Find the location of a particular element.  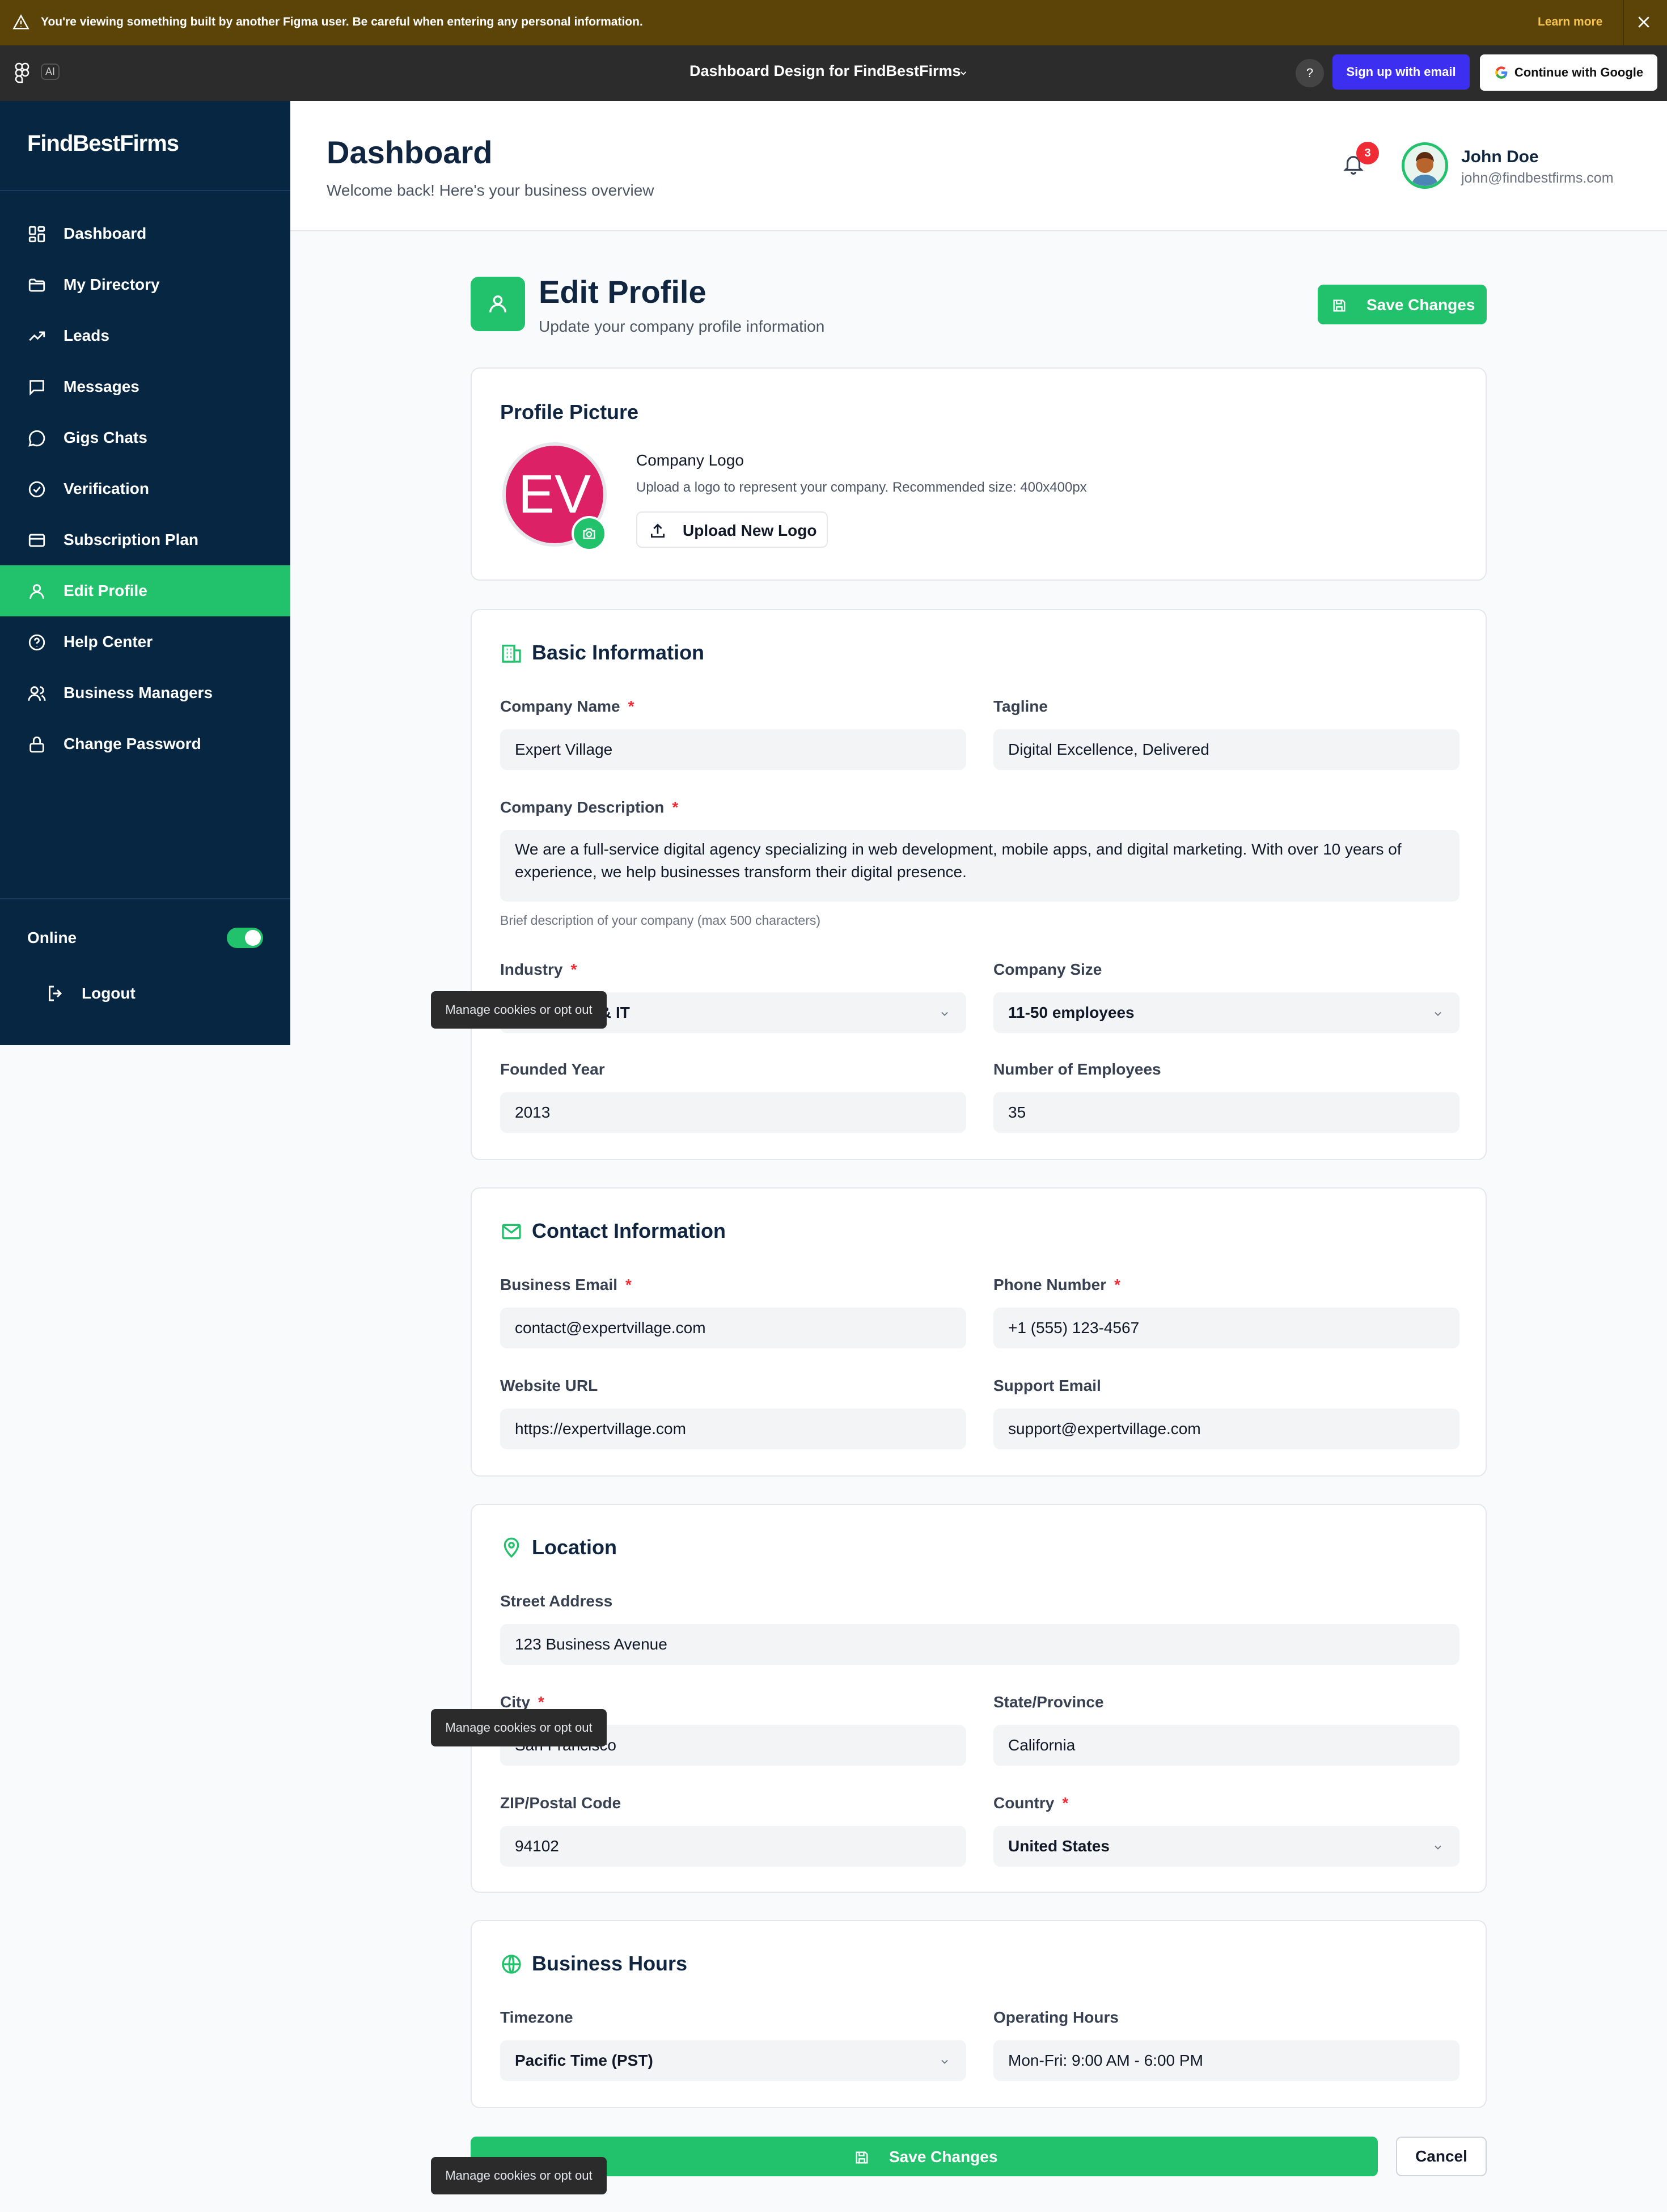

state-input: California is located at coordinates (1226, 1745).